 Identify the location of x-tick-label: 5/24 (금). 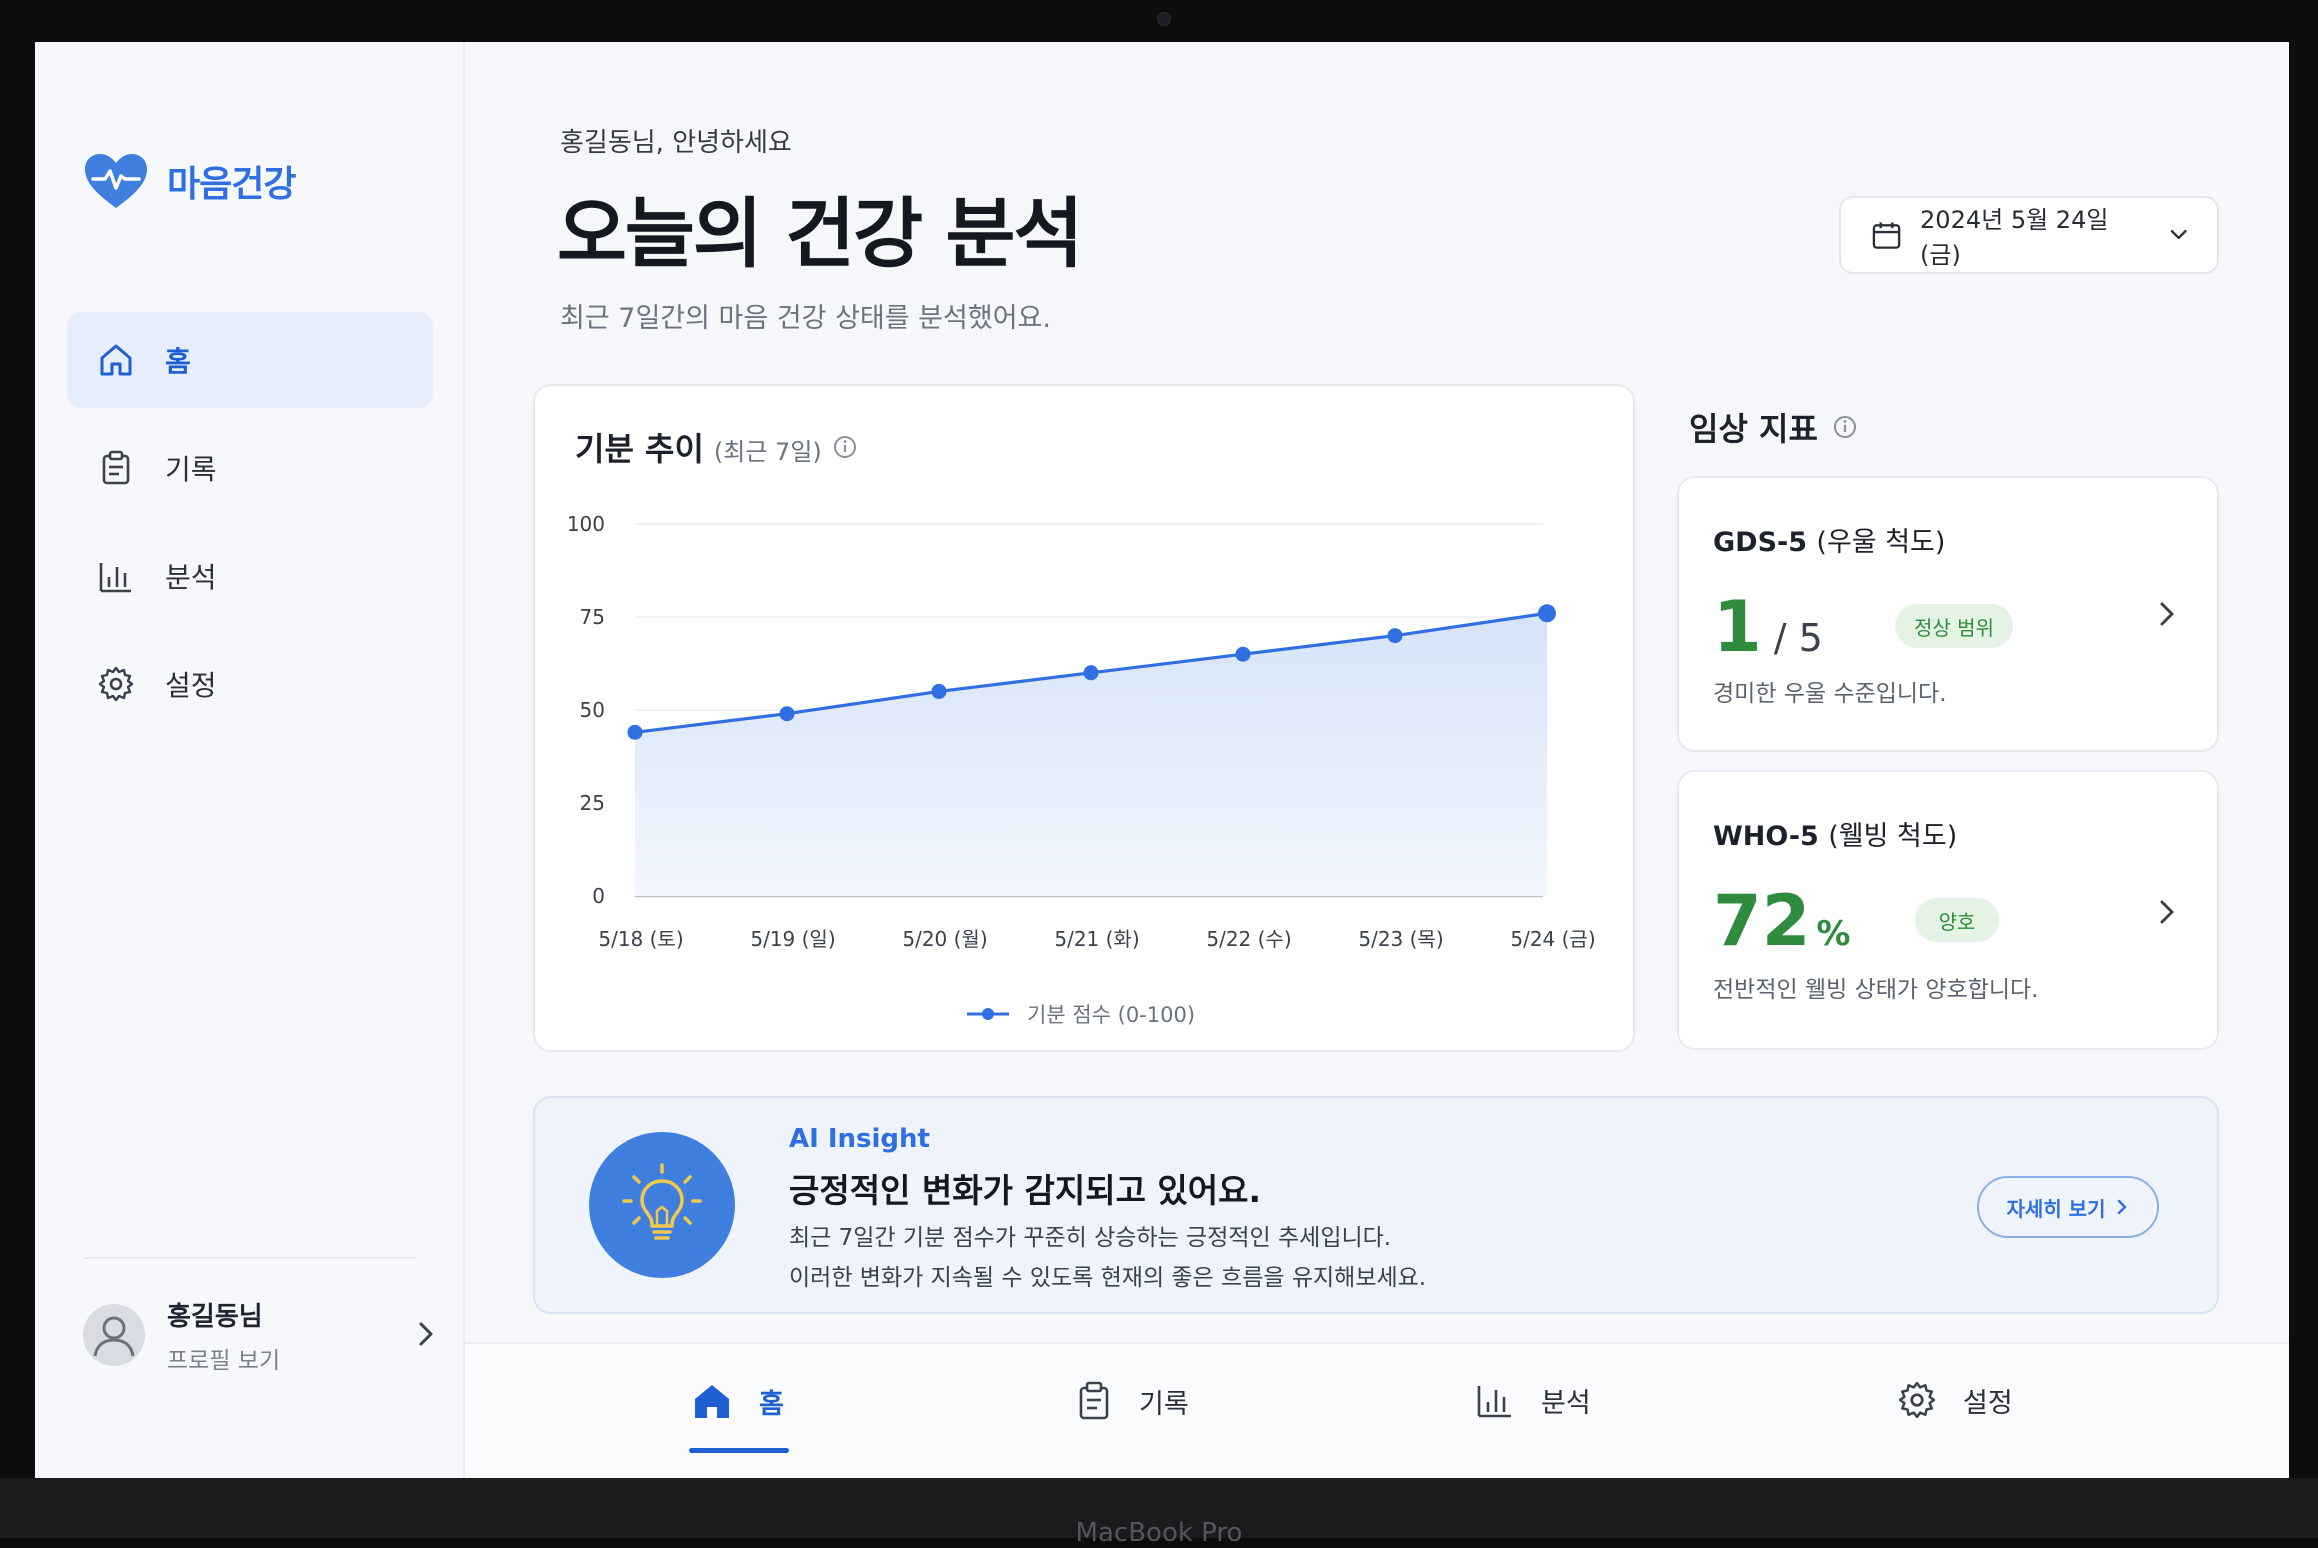
(1552, 939).